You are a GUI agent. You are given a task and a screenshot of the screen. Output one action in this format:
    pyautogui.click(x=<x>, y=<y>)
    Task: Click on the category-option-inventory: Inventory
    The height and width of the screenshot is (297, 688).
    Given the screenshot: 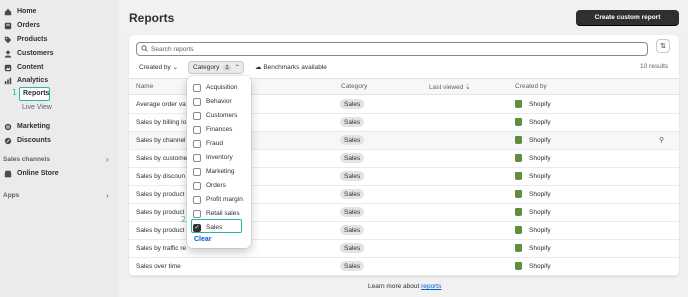 What is the action you would take?
    pyautogui.click(x=213, y=157)
    